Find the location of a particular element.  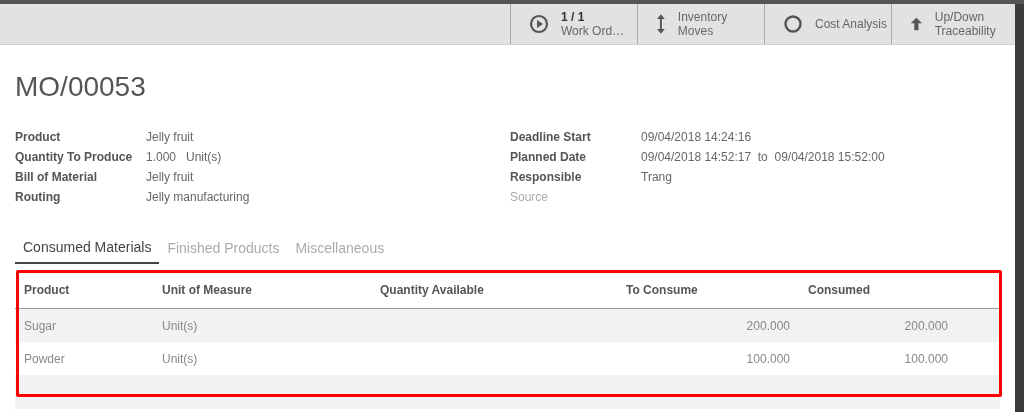

column-header: Quantity Available is located at coordinates (494, 290).